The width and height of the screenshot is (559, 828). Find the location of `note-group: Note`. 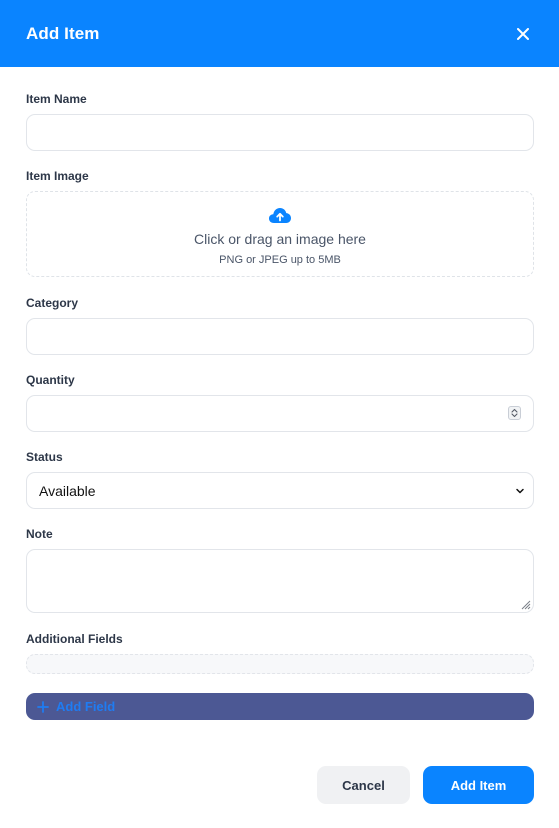

note-group: Note is located at coordinates (280, 570).